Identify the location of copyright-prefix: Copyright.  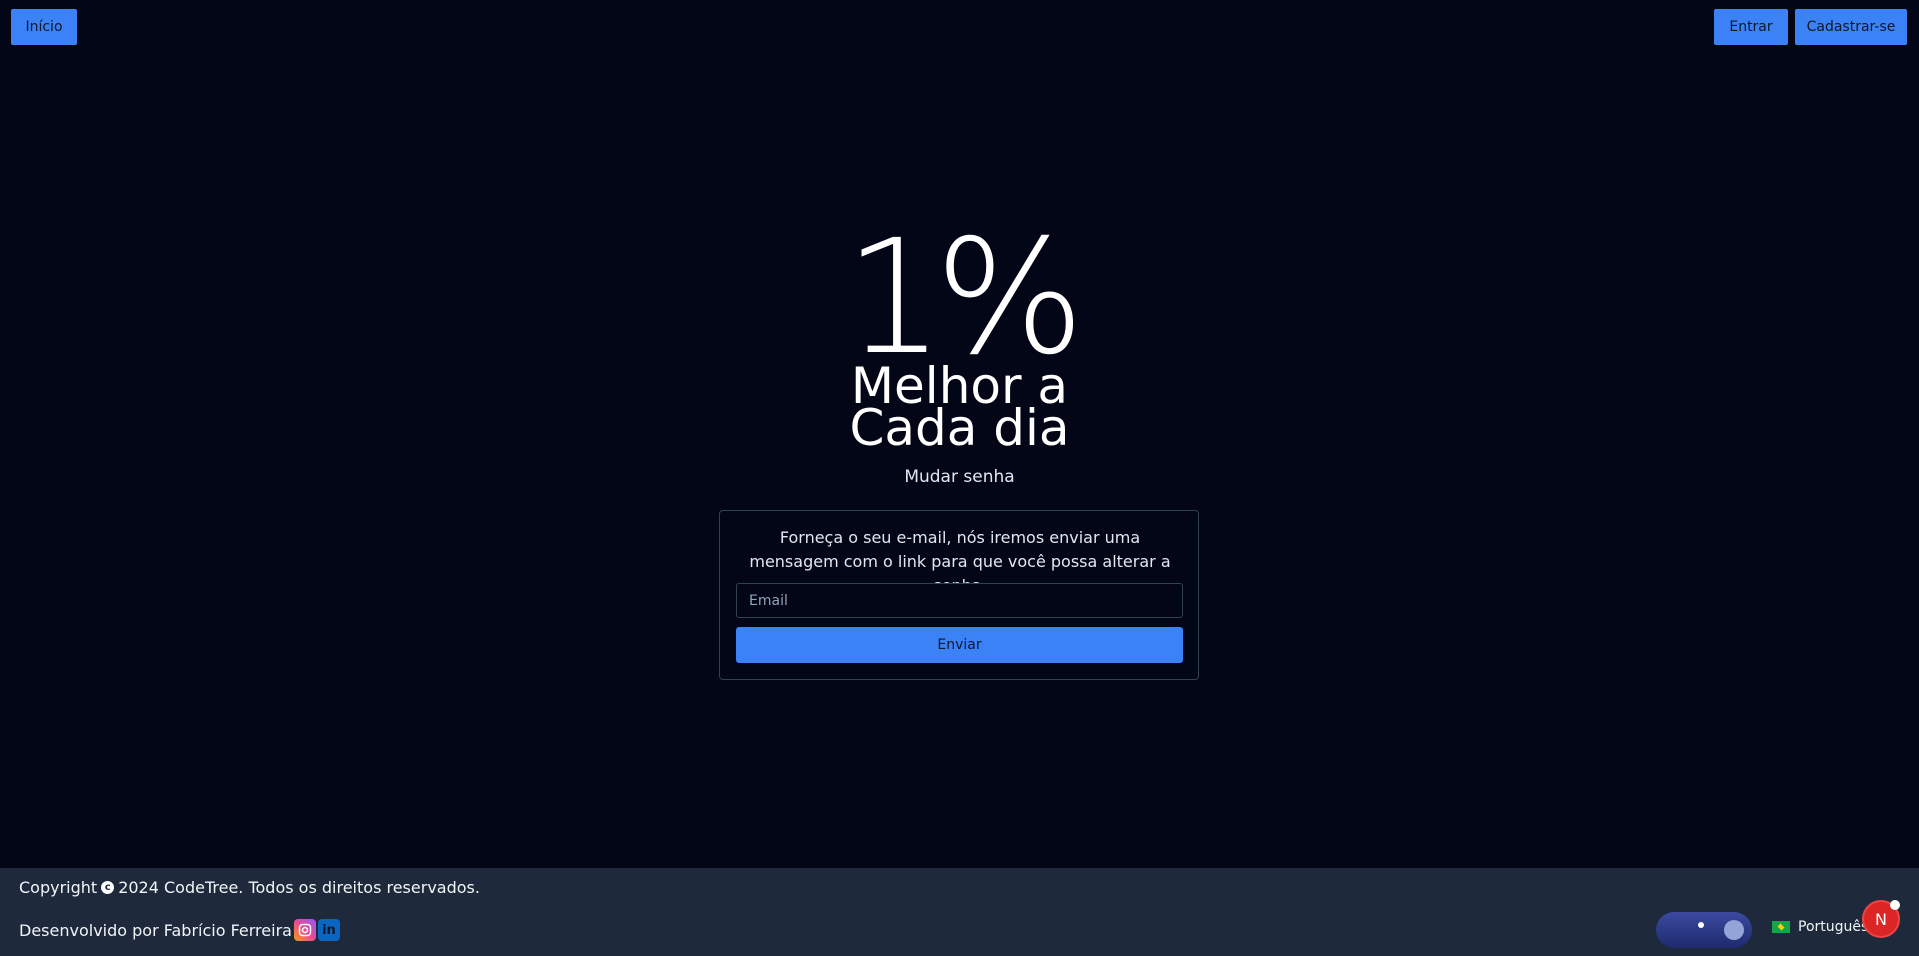
(58, 887).